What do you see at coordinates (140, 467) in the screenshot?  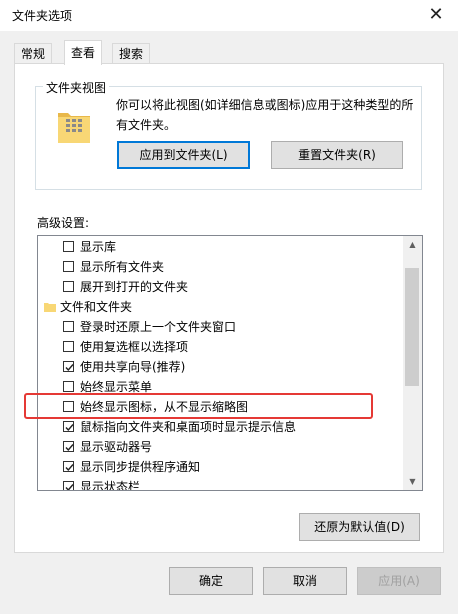 I see `list-item-label: 显示同步提供程序通知` at bounding box center [140, 467].